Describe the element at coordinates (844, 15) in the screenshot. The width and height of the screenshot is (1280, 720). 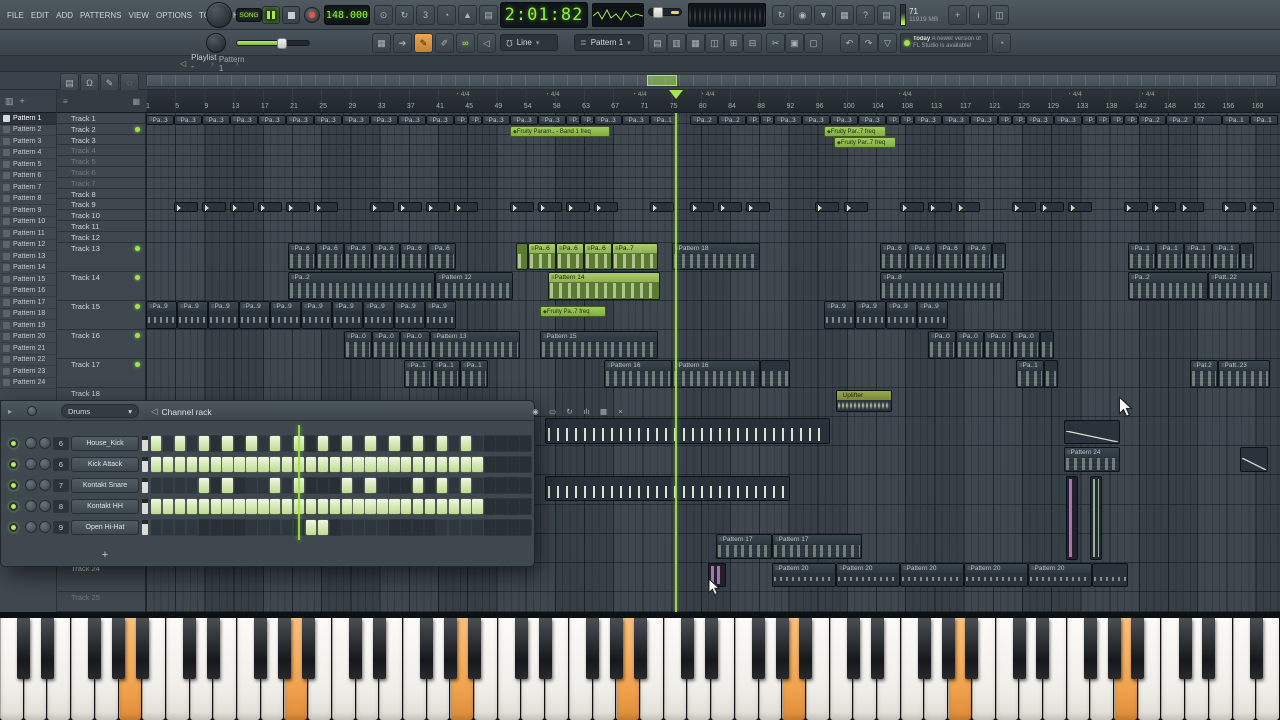
I see `typing-keyboard-icon: ▦` at that location.